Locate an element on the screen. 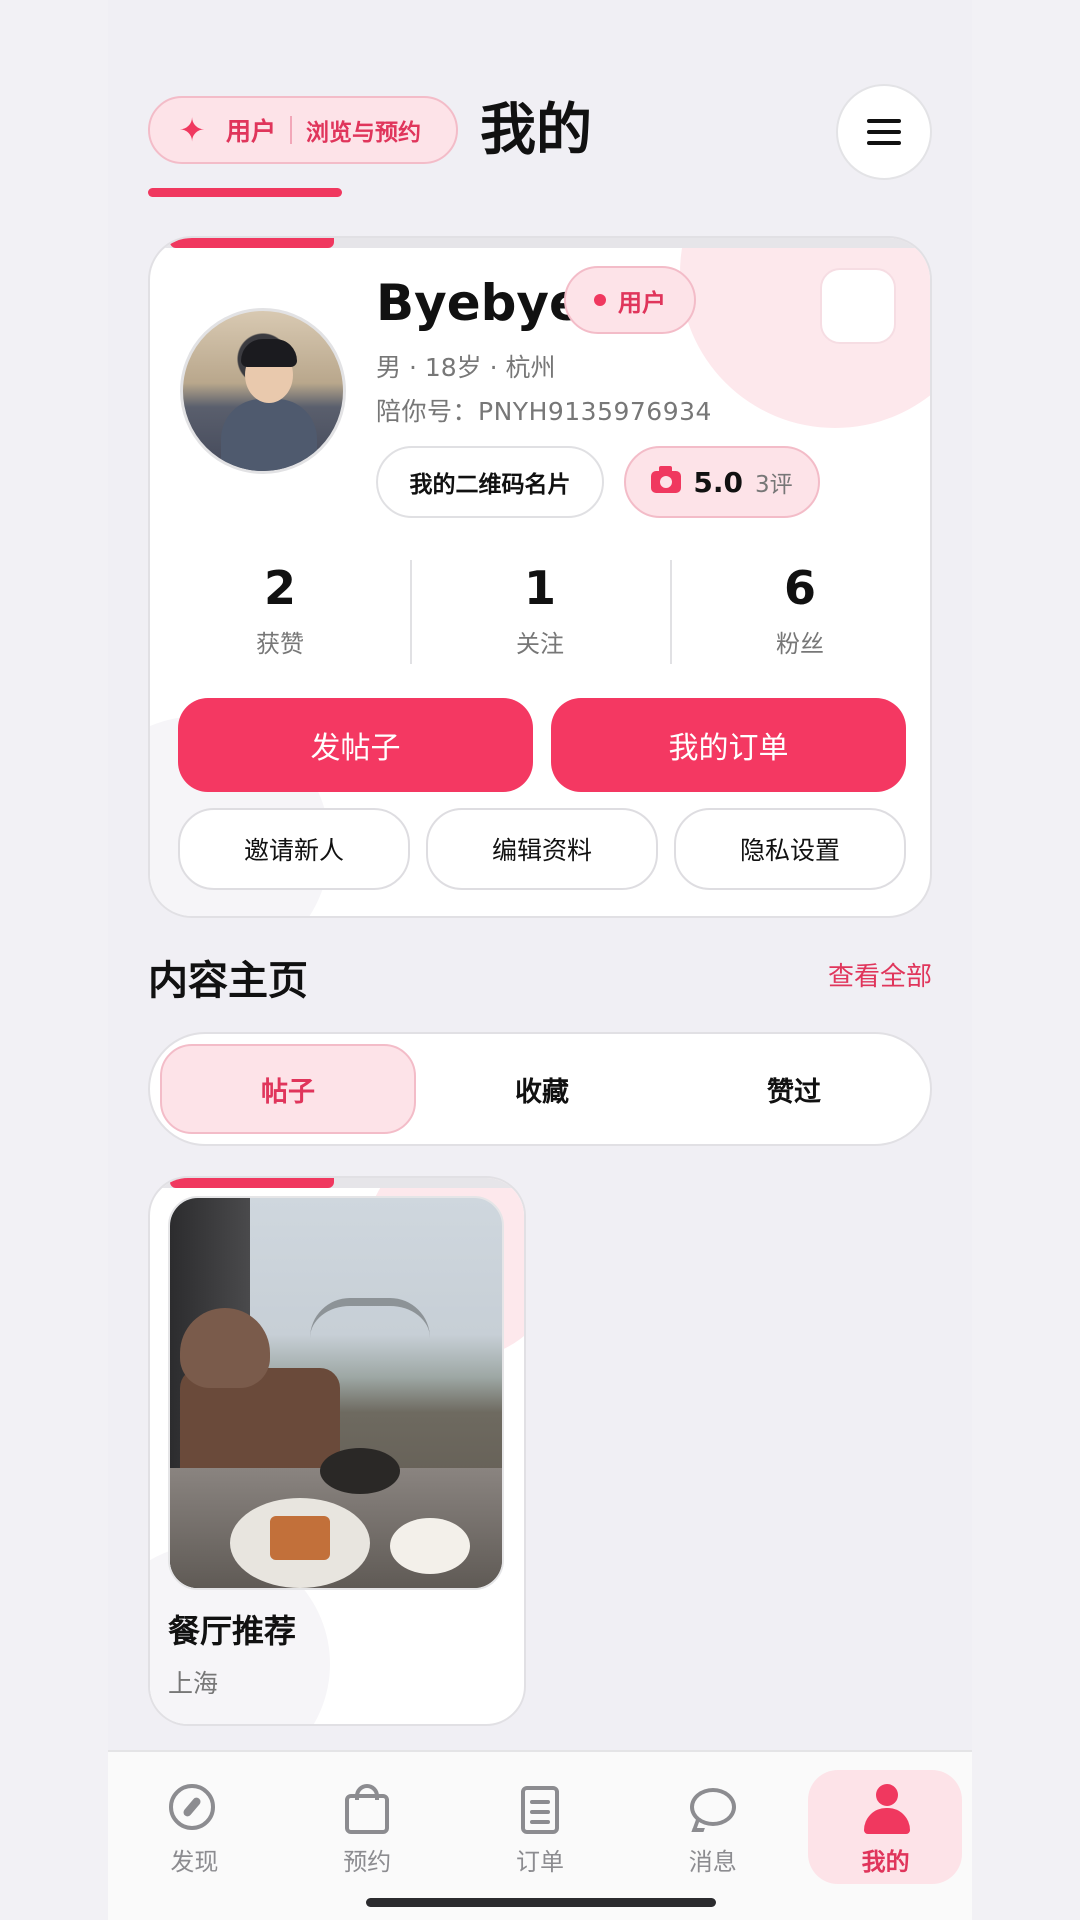 This screenshot has height=1920, width=1080. edit-profile-button: 编辑资料 is located at coordinates (542, 849).